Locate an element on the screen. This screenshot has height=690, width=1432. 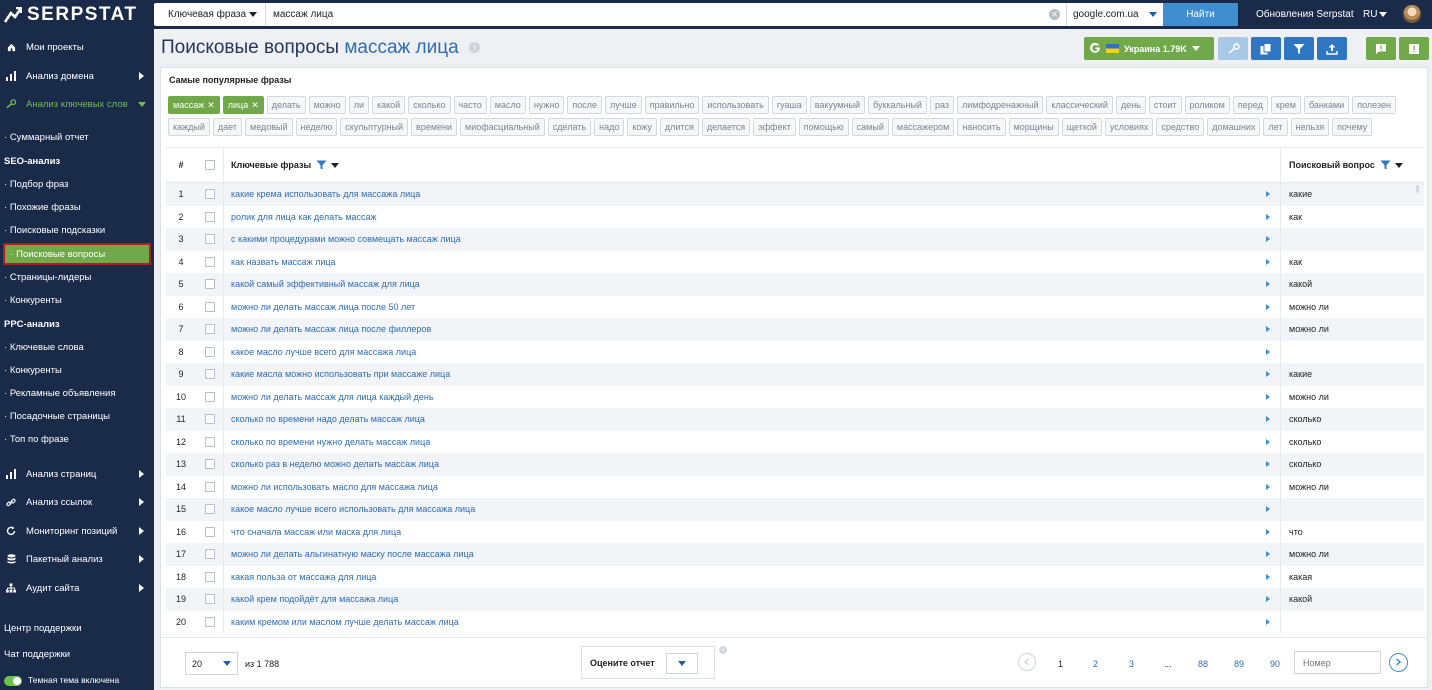
sidebar-item-rank-tracking: Мониторинг позиций is located at coordinates (77, 531).